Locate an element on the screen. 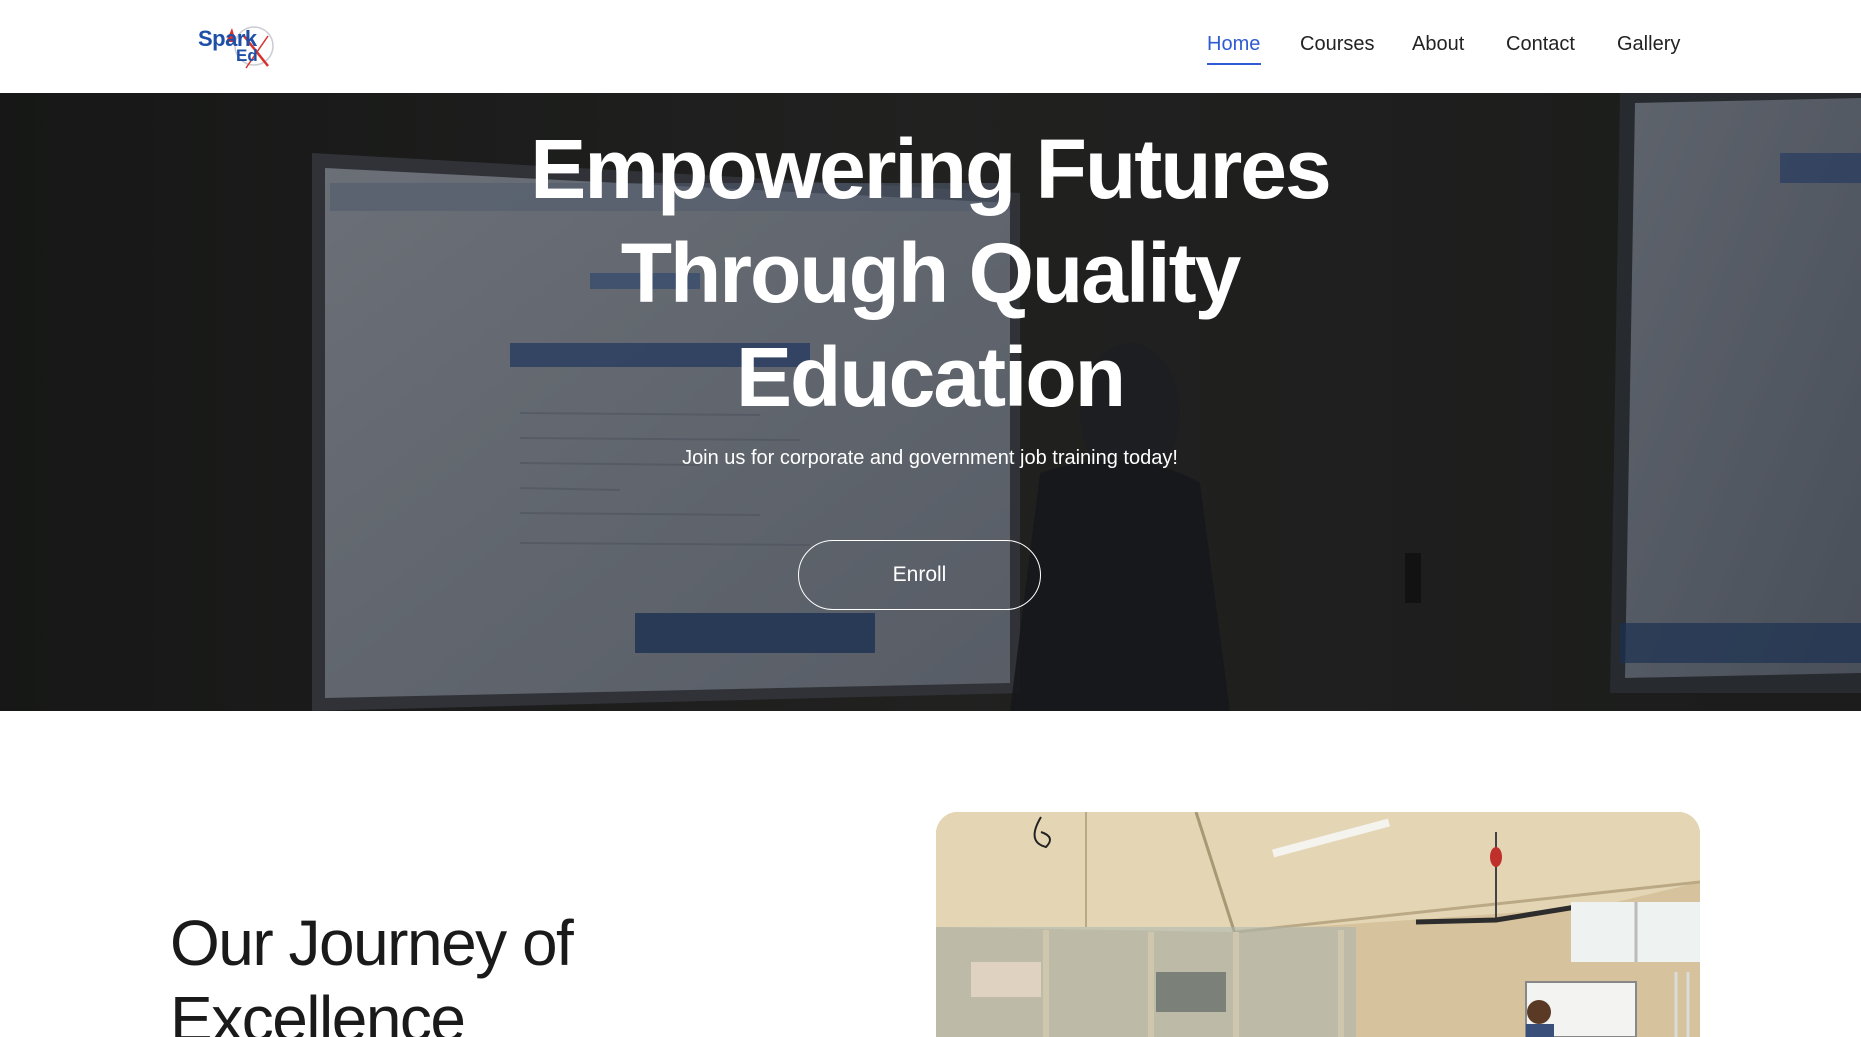 Image resolution: width=1861 pixels, height=1037 pixels. logo-text-sub: Ed is located at coordinates (247, 55).